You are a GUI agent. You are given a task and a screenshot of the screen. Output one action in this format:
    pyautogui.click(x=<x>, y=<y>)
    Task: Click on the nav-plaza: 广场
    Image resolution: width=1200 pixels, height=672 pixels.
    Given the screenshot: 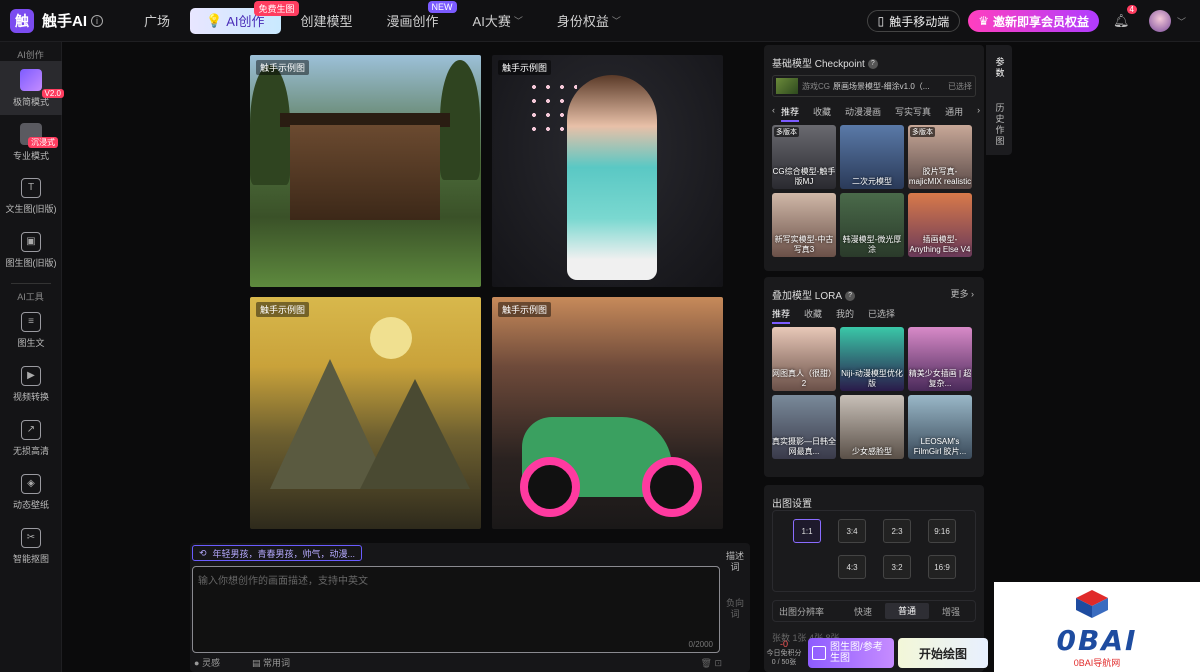 What is the action you would take?
    pyautogui.click(x=157, y=21)
    